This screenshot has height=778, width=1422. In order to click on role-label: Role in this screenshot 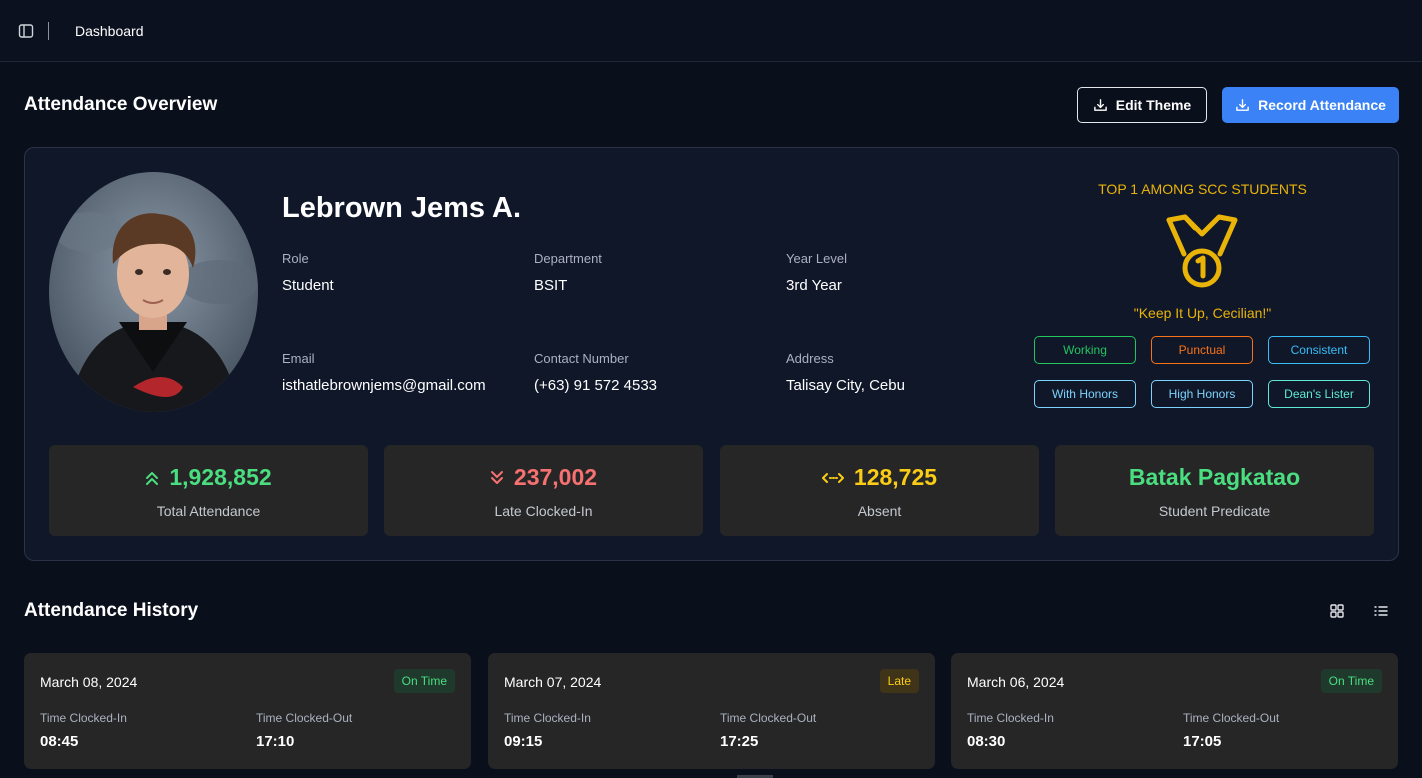, I will do `click(295, 258)`.